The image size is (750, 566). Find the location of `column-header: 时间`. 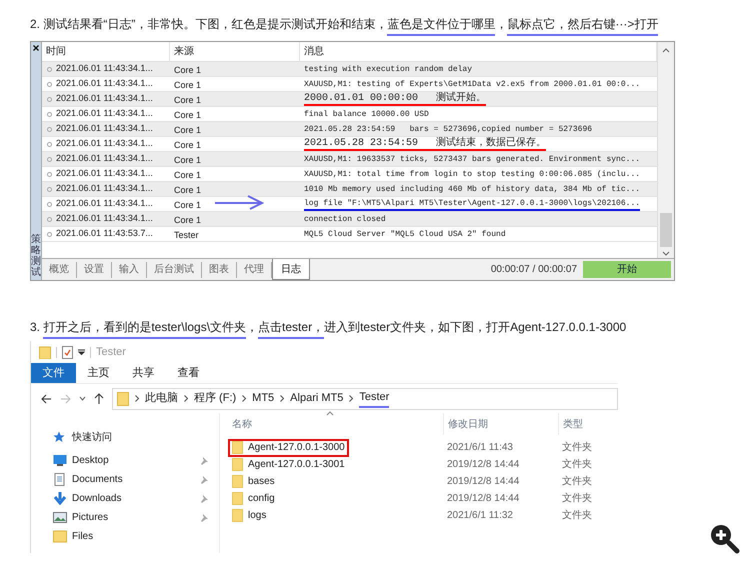

column-header: 时间 is located at coordinates (106, 51).